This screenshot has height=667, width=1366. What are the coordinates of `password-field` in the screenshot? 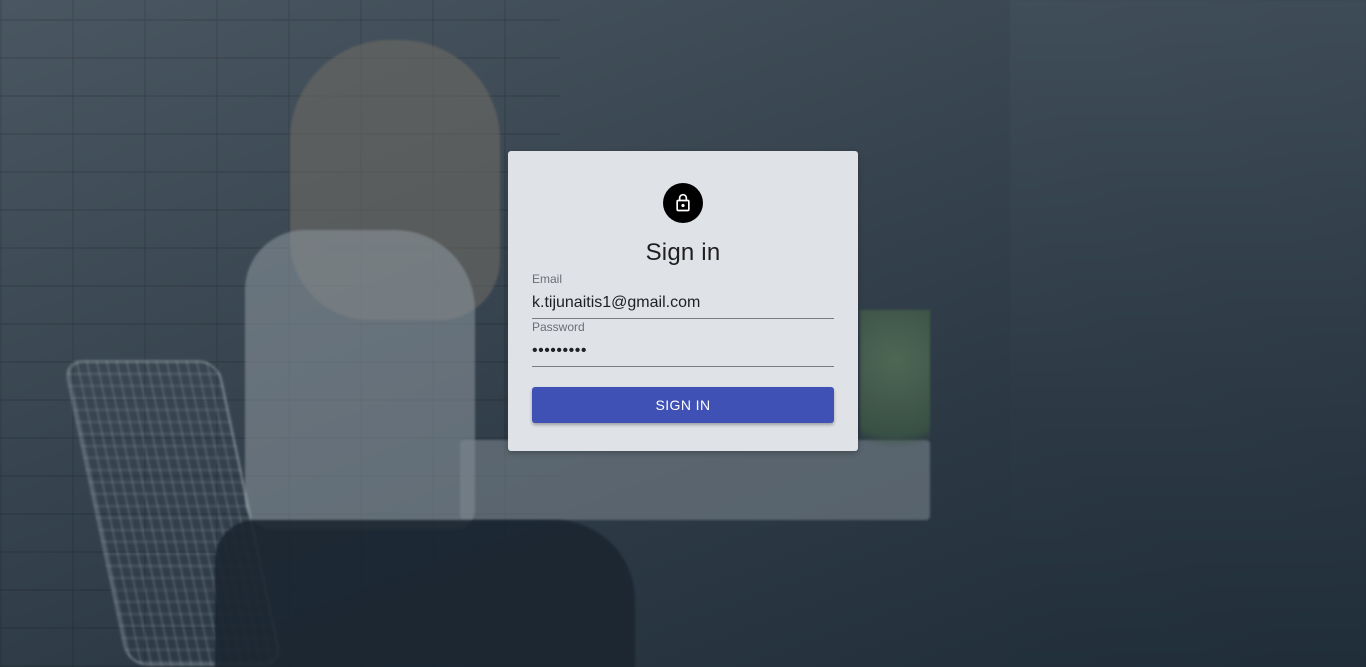 It's located at (683, 353).